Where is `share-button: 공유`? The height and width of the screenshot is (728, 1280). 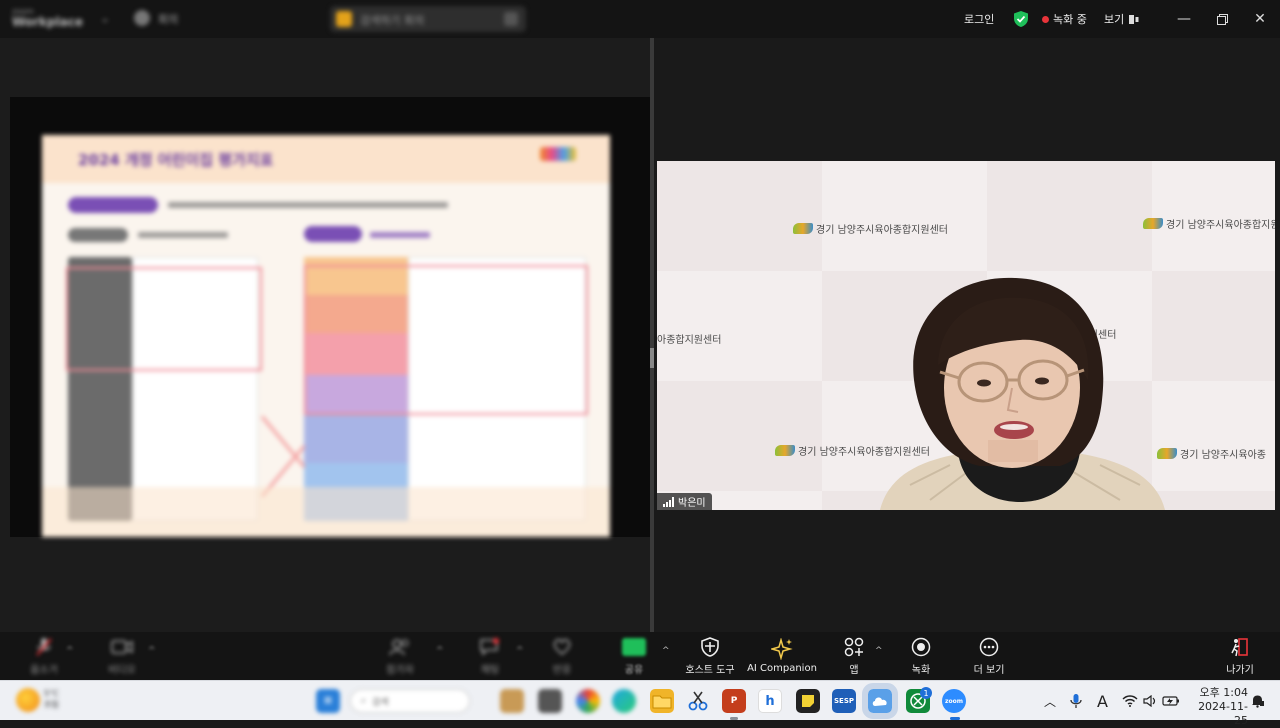
share-button: 공유 is located at coordinates (634, 656).